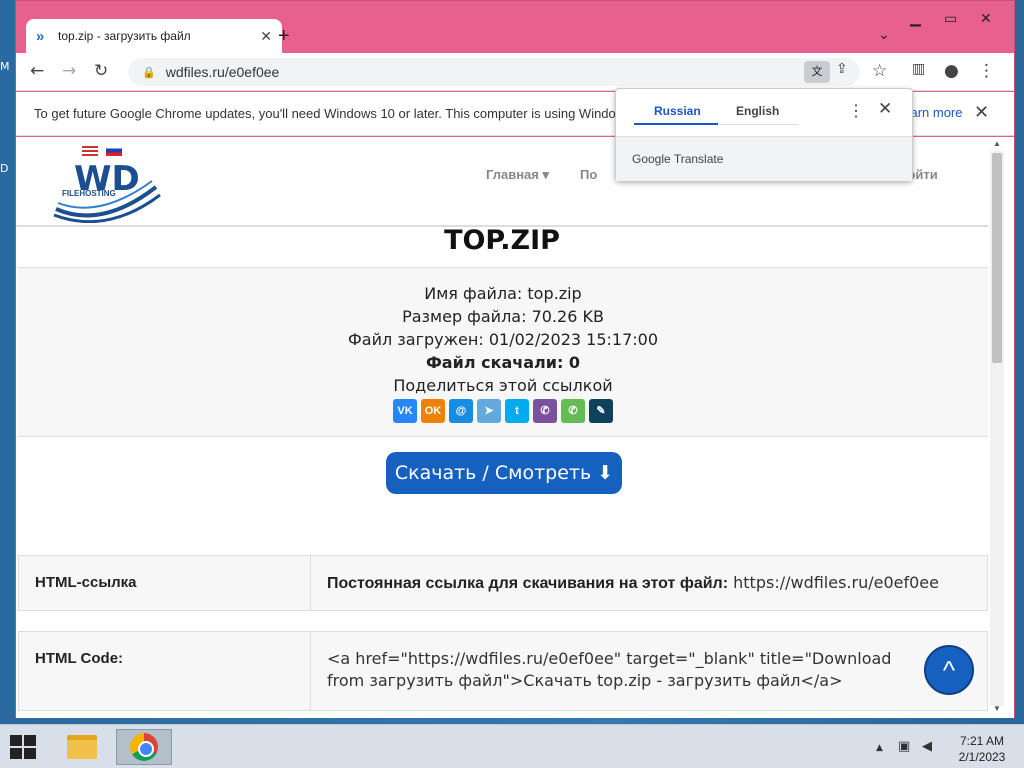 This screenshot has width=1024, height=768. Describe the element at coordinates (856, 111) in the screenshot. I see `translate-options-icon: ⋮` at that location.